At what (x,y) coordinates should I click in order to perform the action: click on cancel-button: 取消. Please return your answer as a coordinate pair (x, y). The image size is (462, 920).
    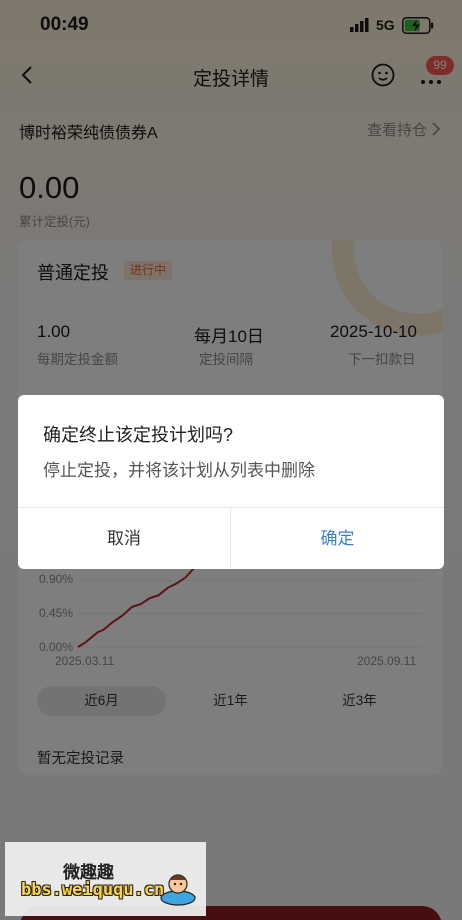
    Looking at the image, I should click on (124, 538).